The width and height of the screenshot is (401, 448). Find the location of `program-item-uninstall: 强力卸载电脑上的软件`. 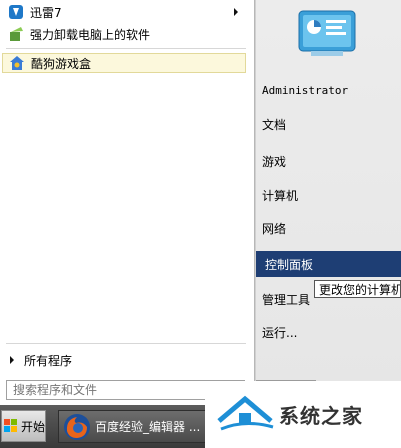

program-item-uninstall: 强力卸载电脑上的软件 is located at coordinates (124, 34).